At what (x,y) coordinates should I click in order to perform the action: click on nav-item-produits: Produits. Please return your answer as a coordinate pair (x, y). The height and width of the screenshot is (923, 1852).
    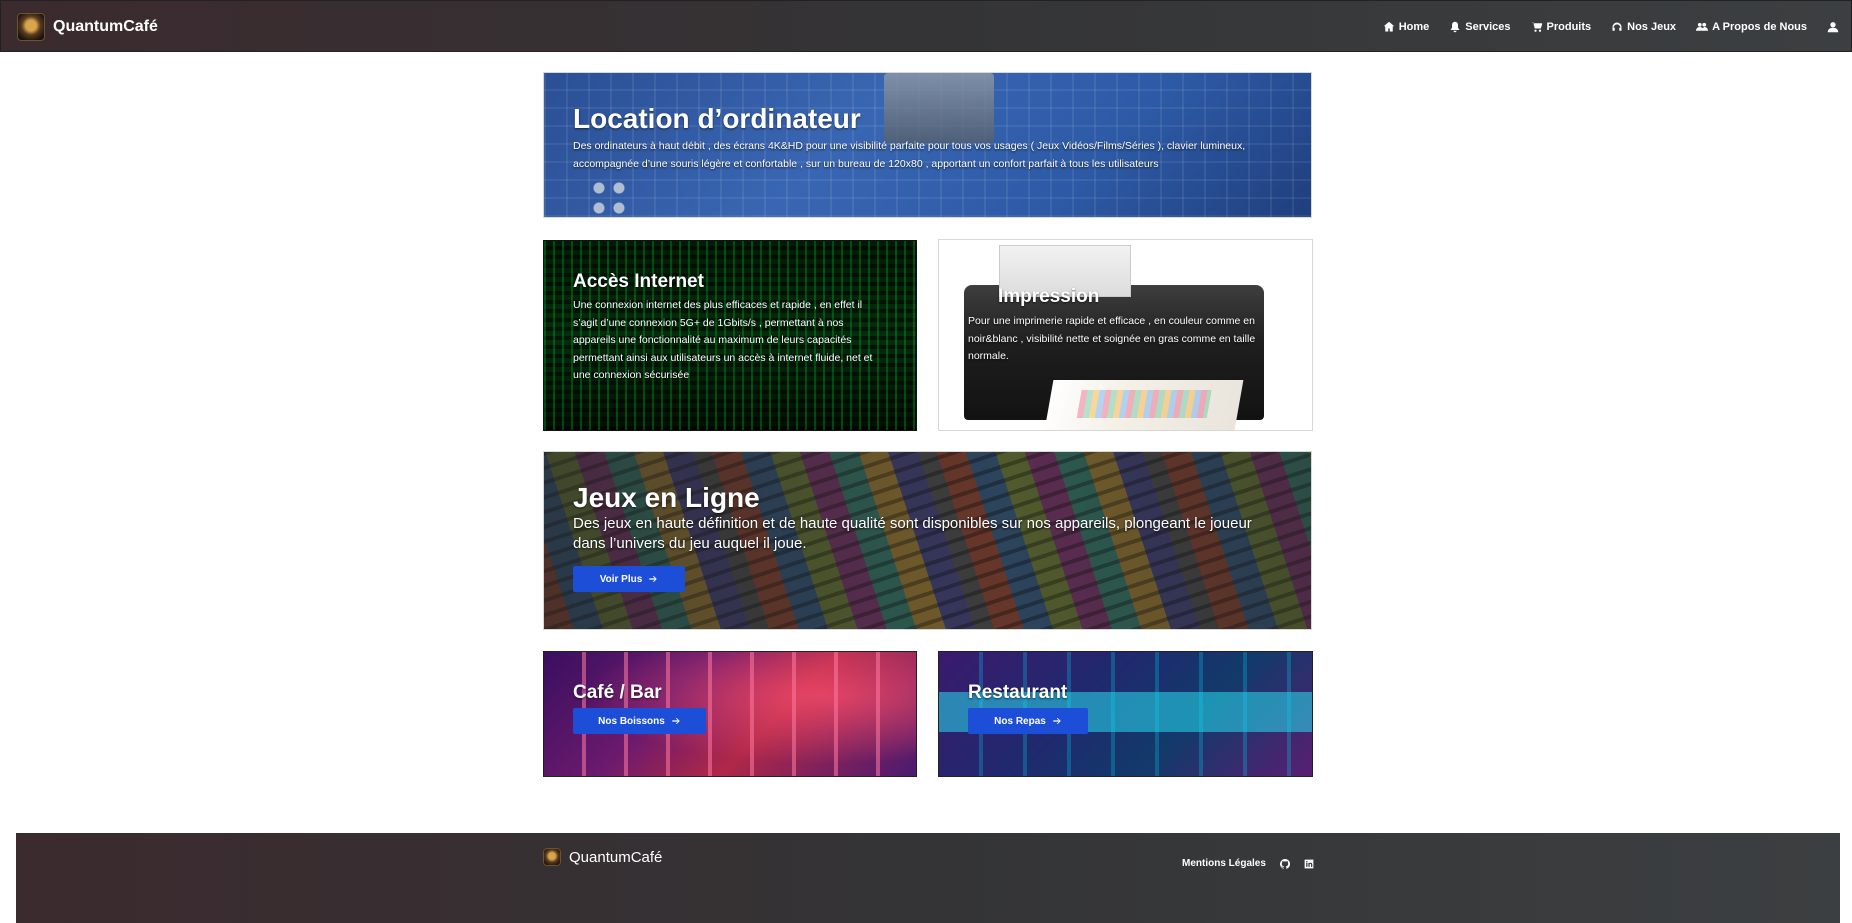
    Looking at the image, I should click on (1561, 27).